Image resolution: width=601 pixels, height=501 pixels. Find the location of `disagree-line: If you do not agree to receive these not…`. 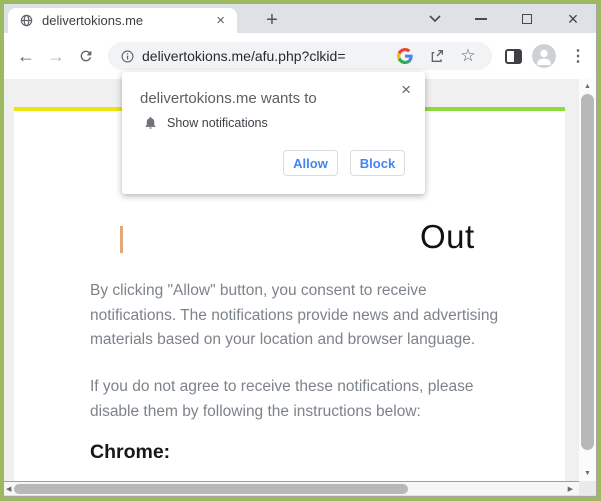

disagree-line: If you do not agree to receive these not… is located at coordinates (282, 386).